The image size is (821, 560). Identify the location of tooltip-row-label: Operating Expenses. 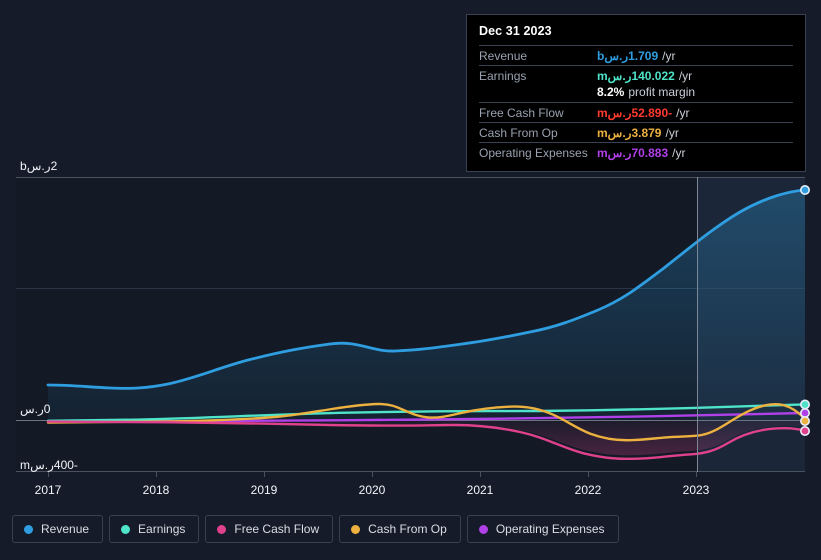
(533, 153).